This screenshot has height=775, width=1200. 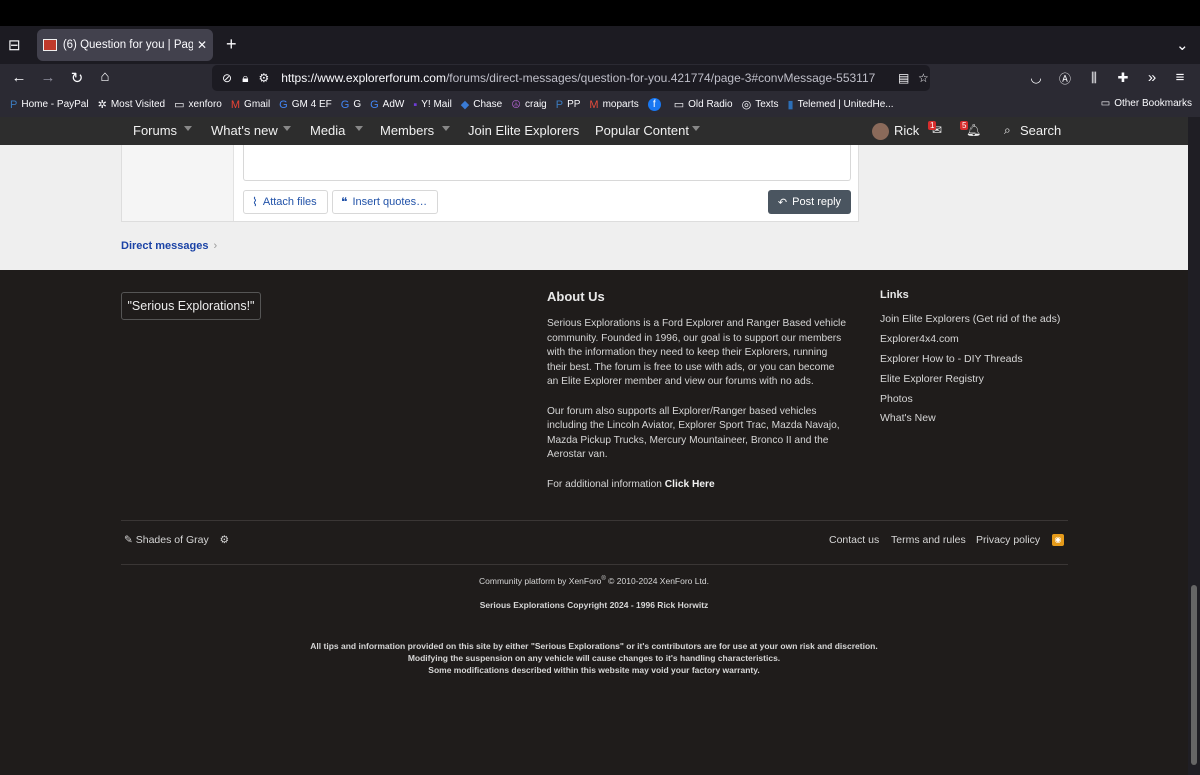 I want to click on bookmark-item: ✲ Most Visited, so click(x=132, y=104).